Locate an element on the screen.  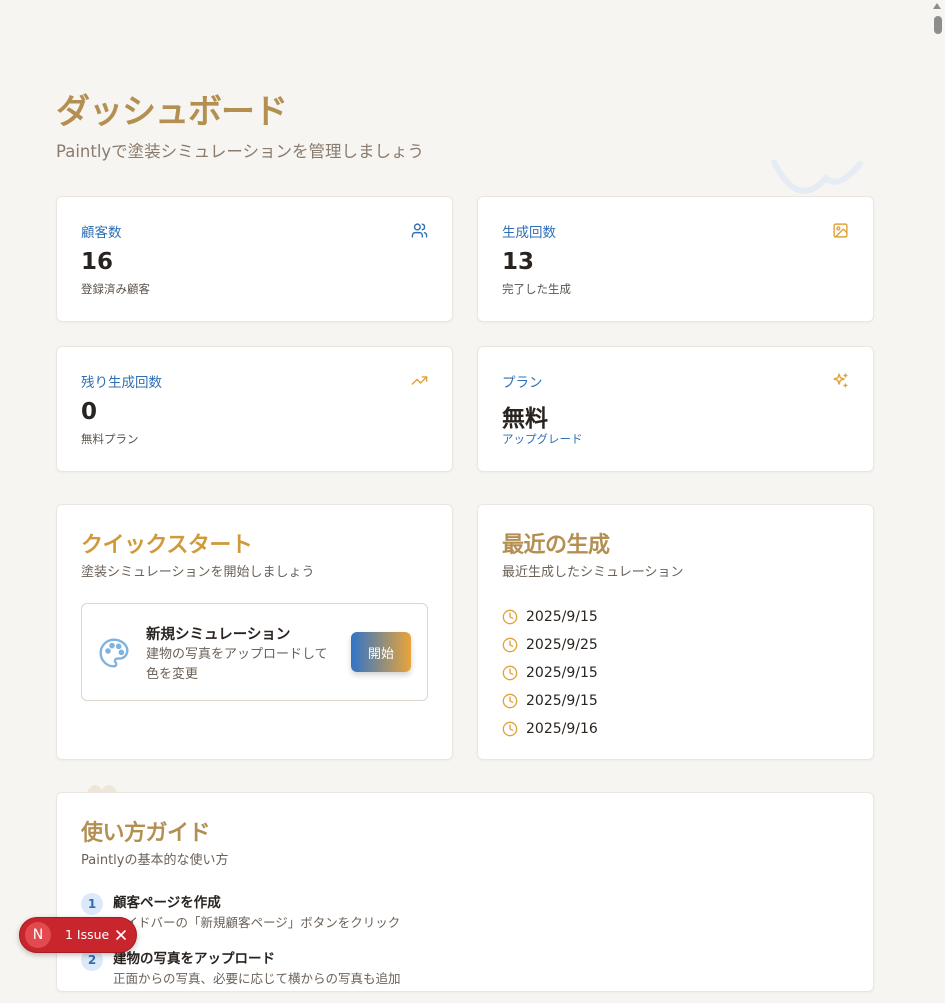
quick-start-title: クイックスタート is located at coordinates (167, 545).